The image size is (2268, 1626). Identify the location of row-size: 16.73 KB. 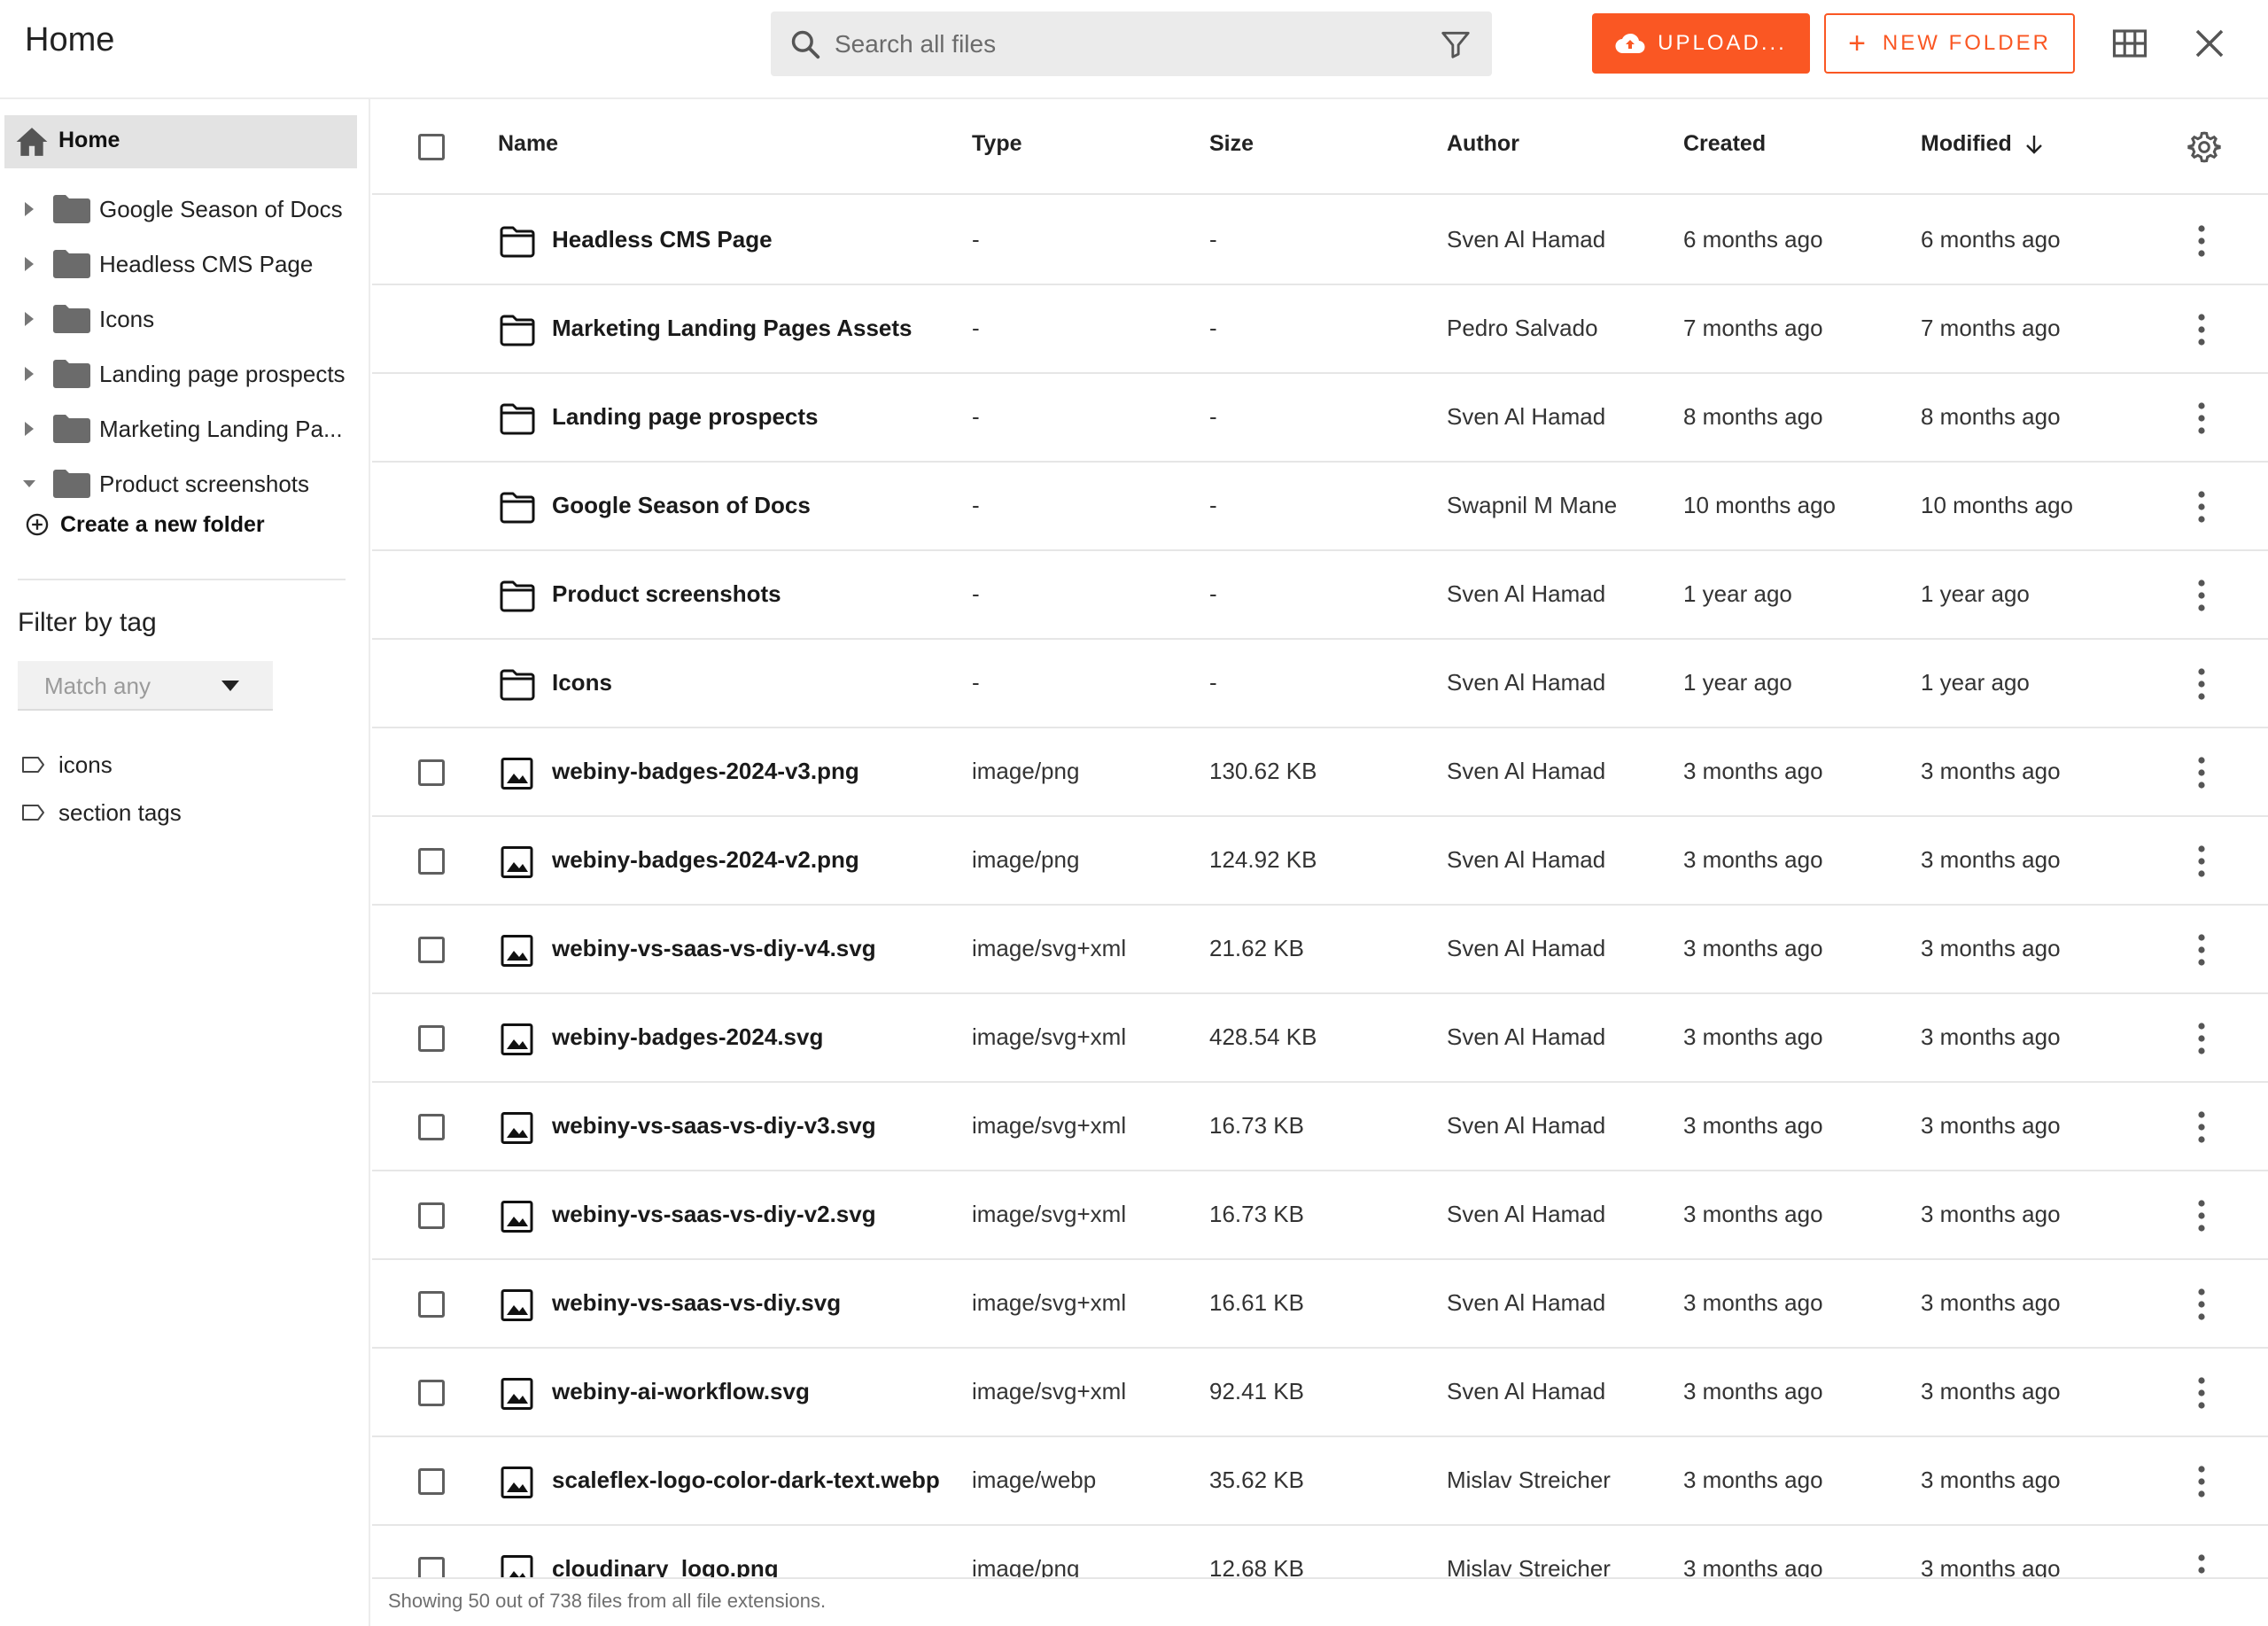
(1256, 1125).